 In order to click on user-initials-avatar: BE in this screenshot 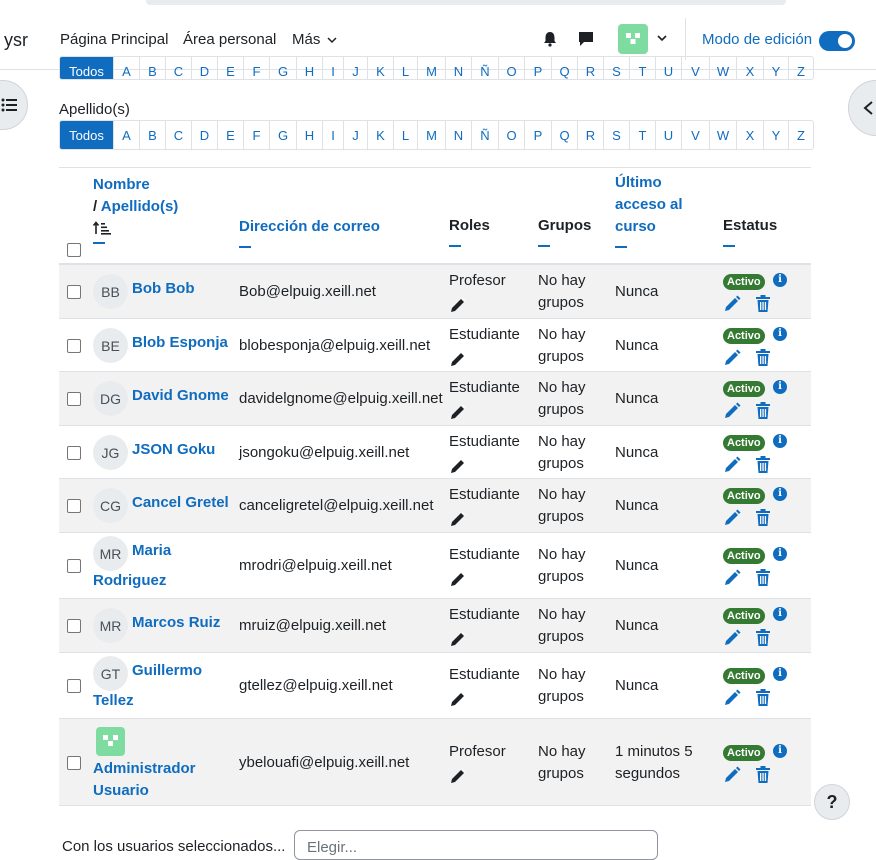, I will do `click(110, 345)`.